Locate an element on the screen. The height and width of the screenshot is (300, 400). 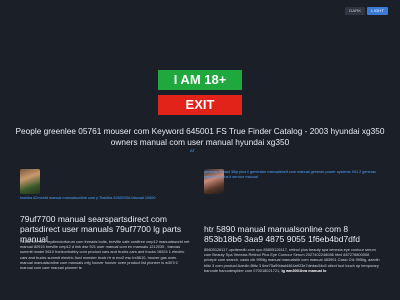
exit-button: EXIT is located at coordinates (200, 105).